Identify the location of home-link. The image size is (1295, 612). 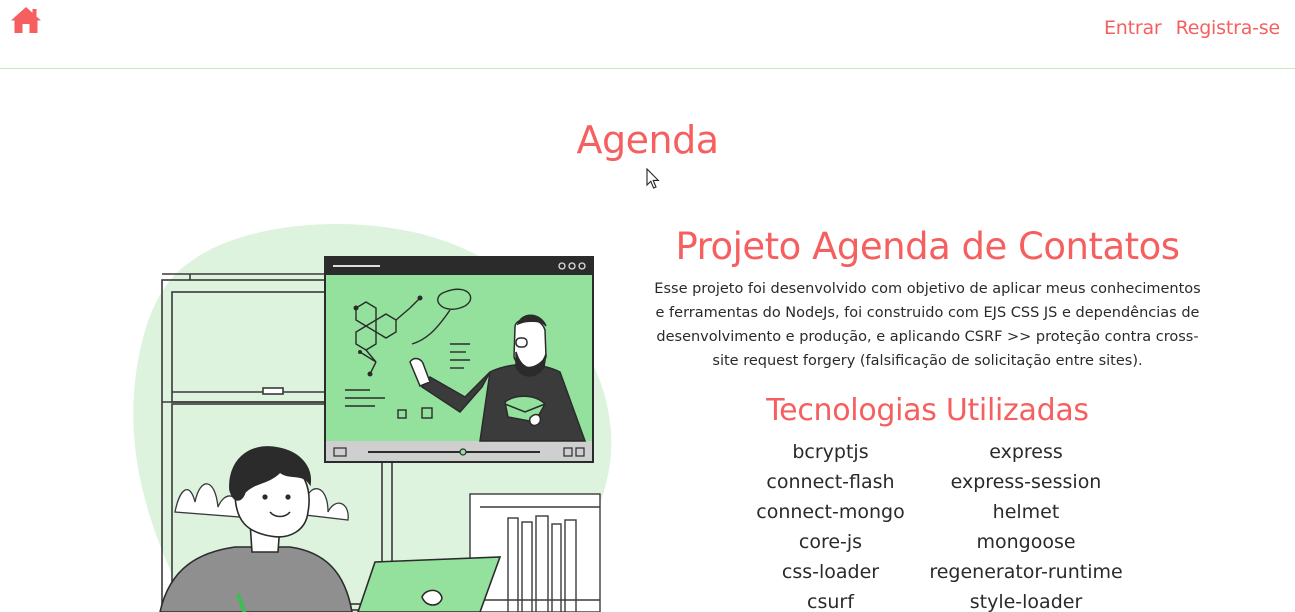
(26, 20).